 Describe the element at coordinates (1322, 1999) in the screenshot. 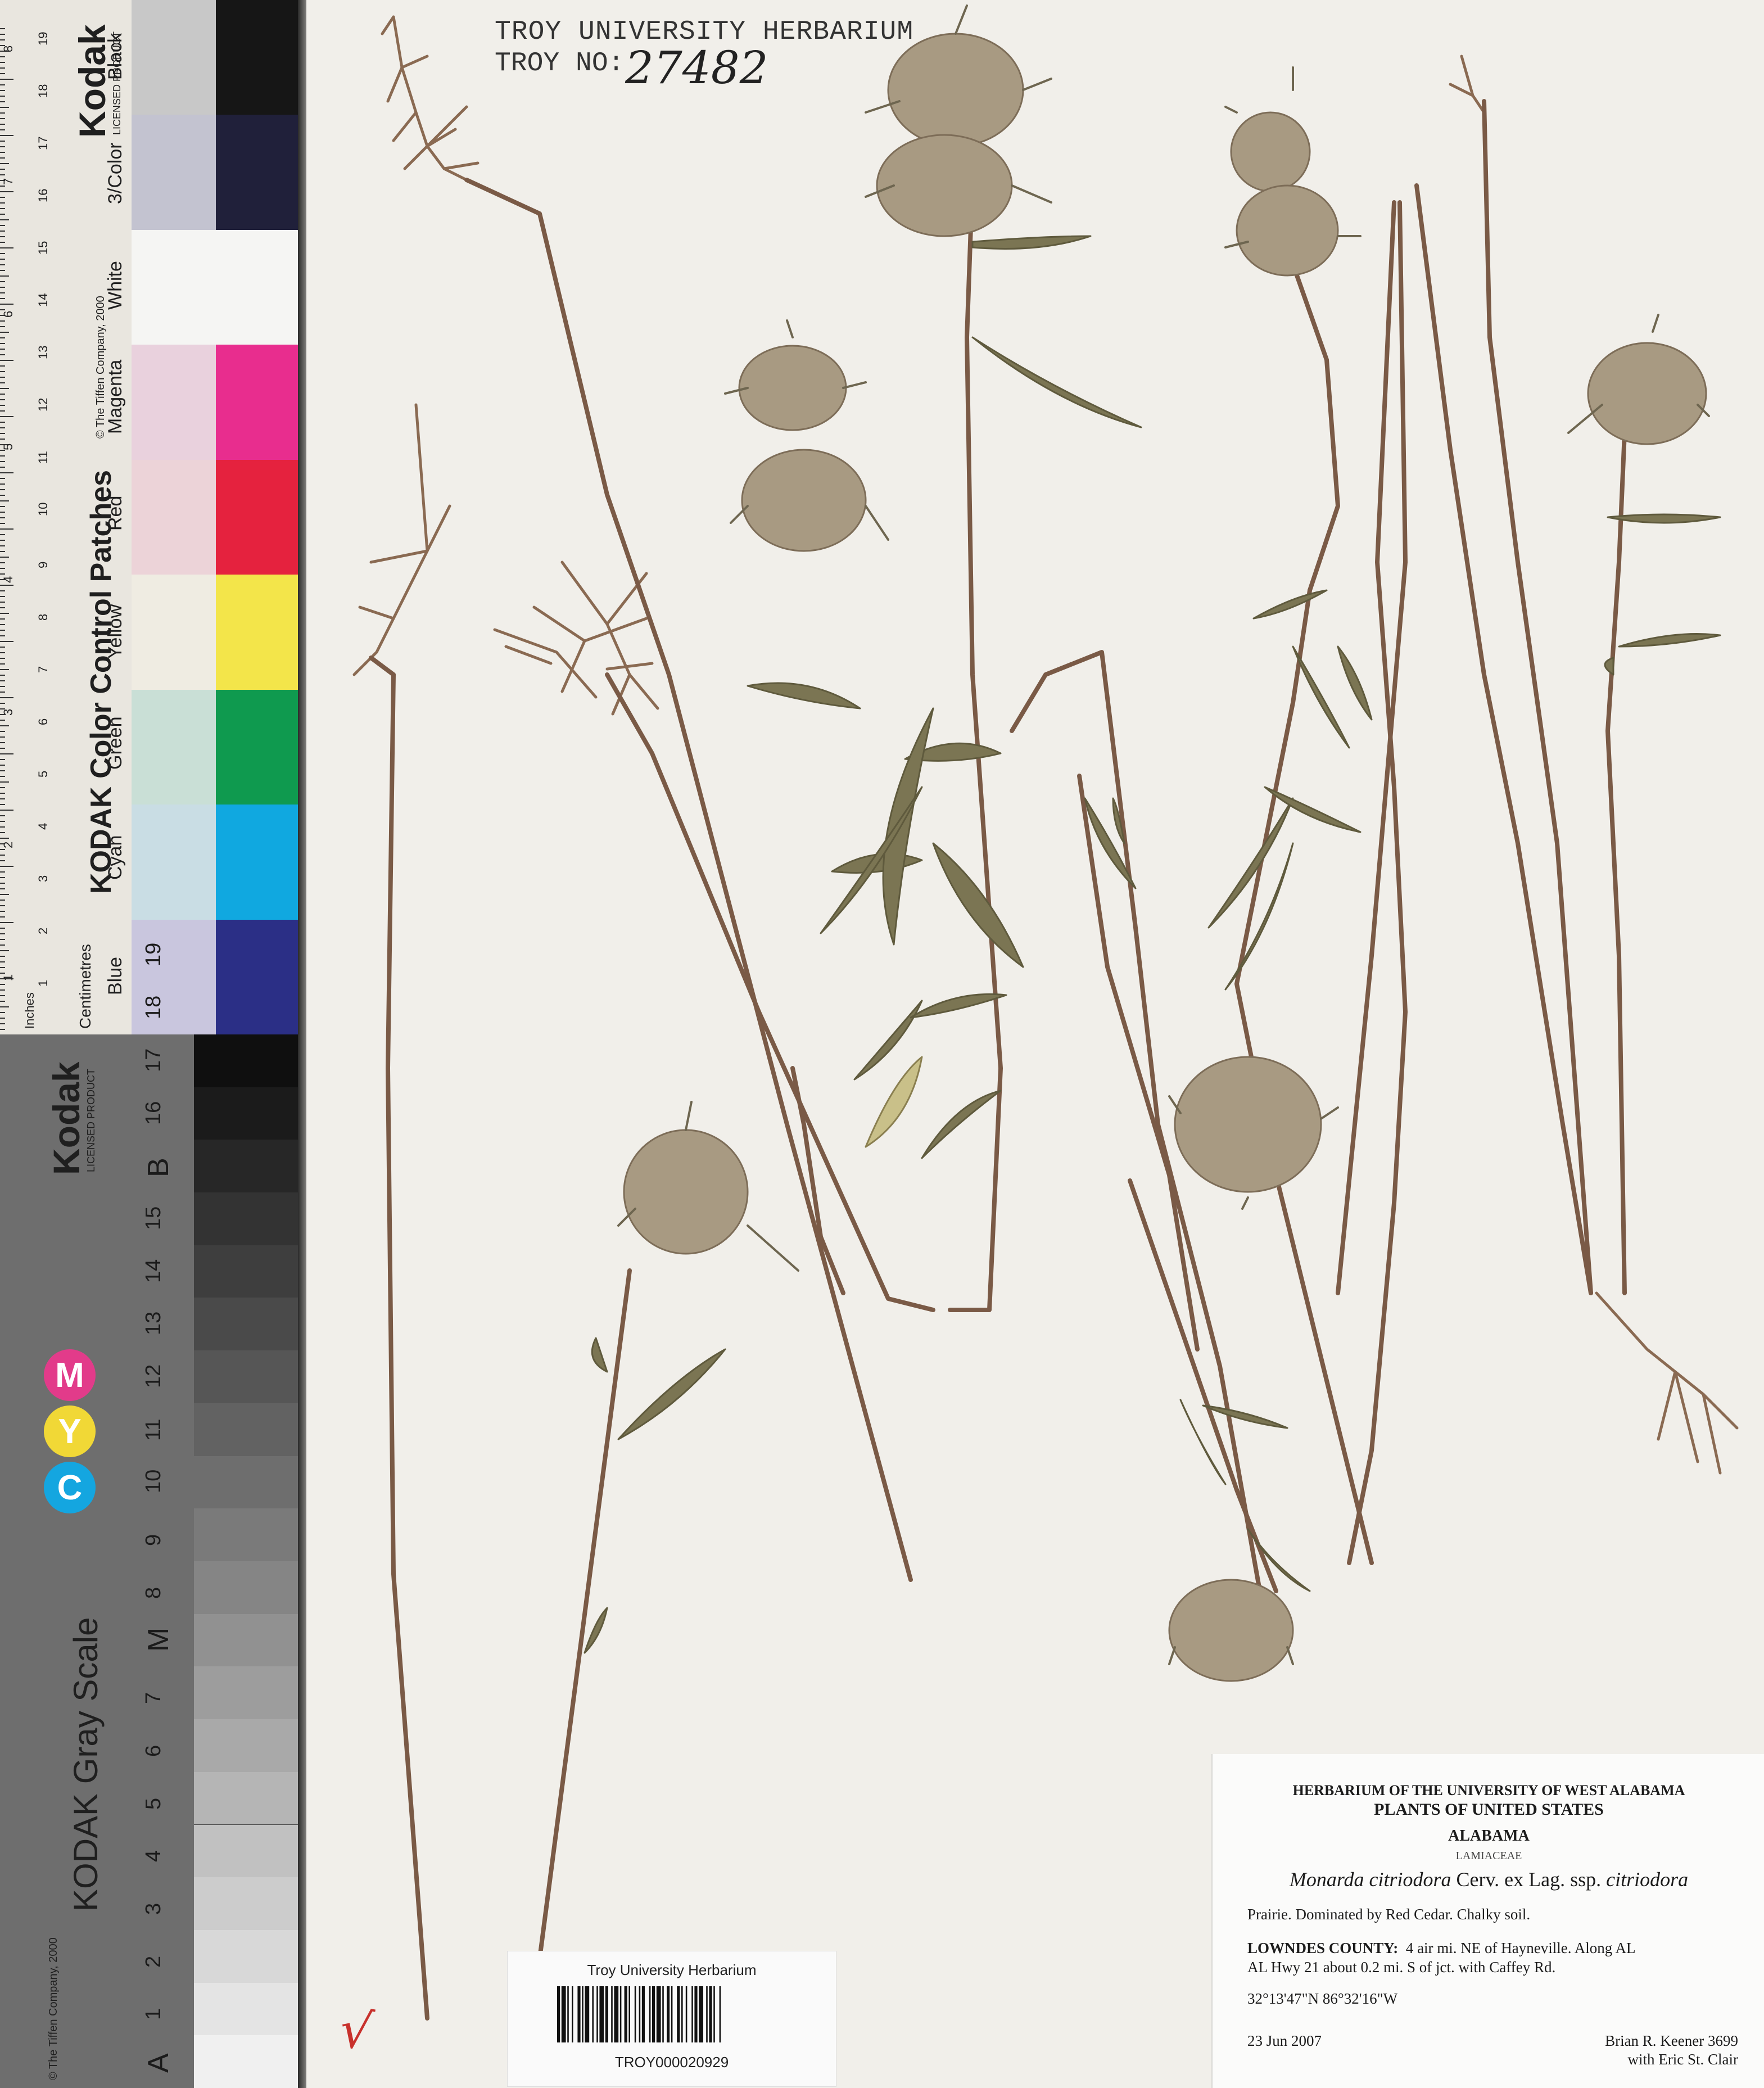

I see `label-coords: 32°13'47"N 86°32'16"W` at that location.